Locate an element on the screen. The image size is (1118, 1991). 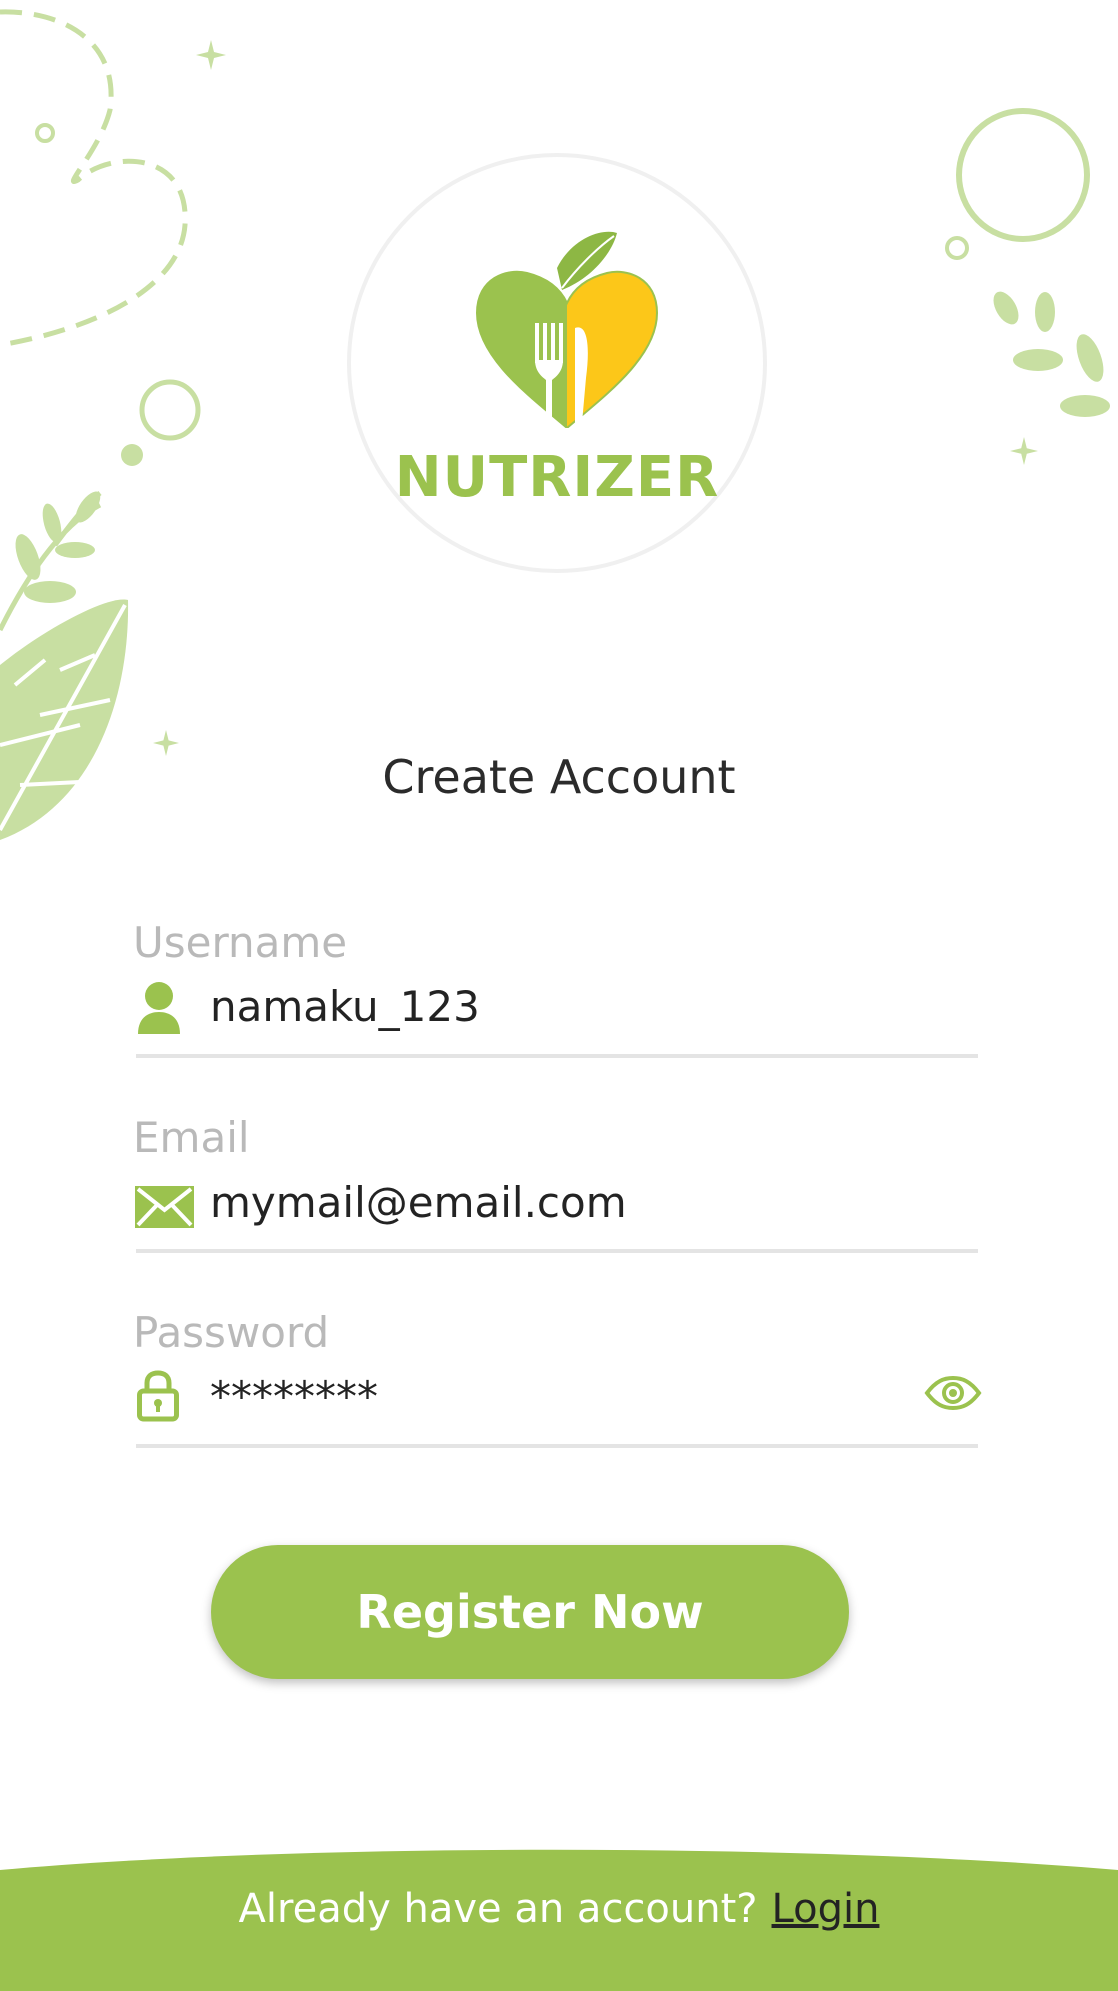
password-underline is located at coordinates (557, 1446).